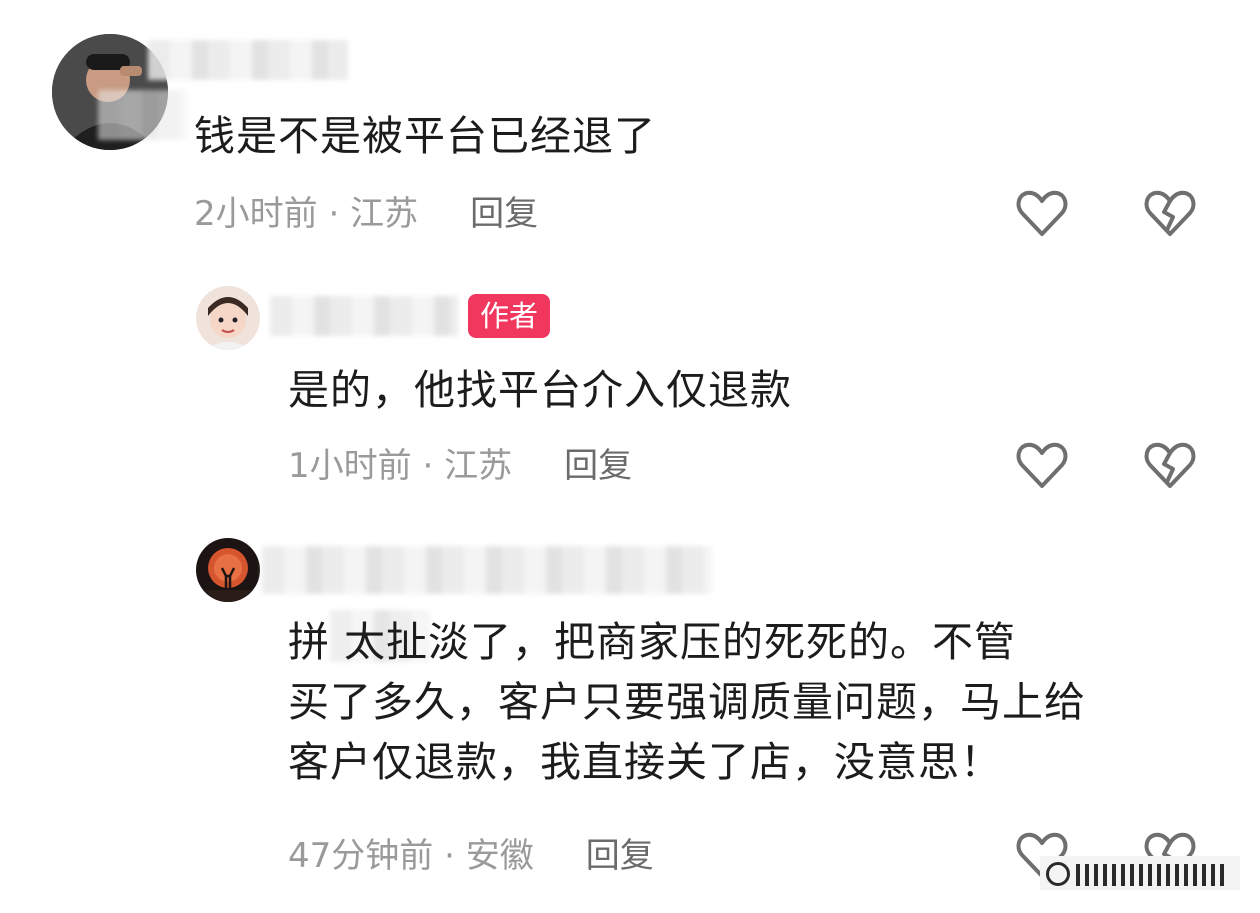  I want to click on comment-meta: 1小时前 · 江苏 回复, so click(460, 466).